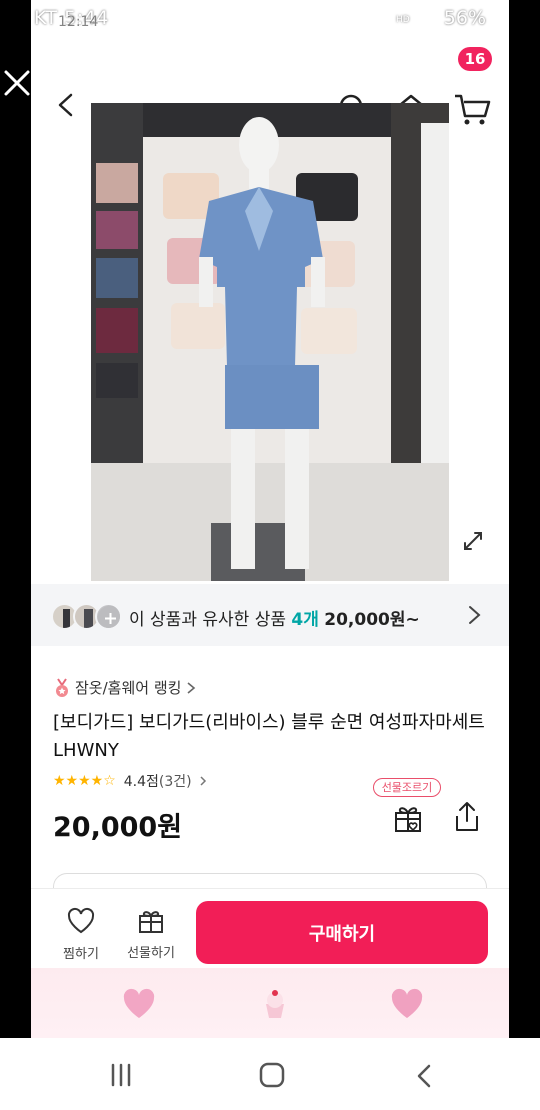 Image resolution: width=540 pixels, height=1110 pixels. What do you see at coordinates (81, 954) in the screenshot?
I see `wishlist-label: 찜하기` at bounding box center [81, 954].